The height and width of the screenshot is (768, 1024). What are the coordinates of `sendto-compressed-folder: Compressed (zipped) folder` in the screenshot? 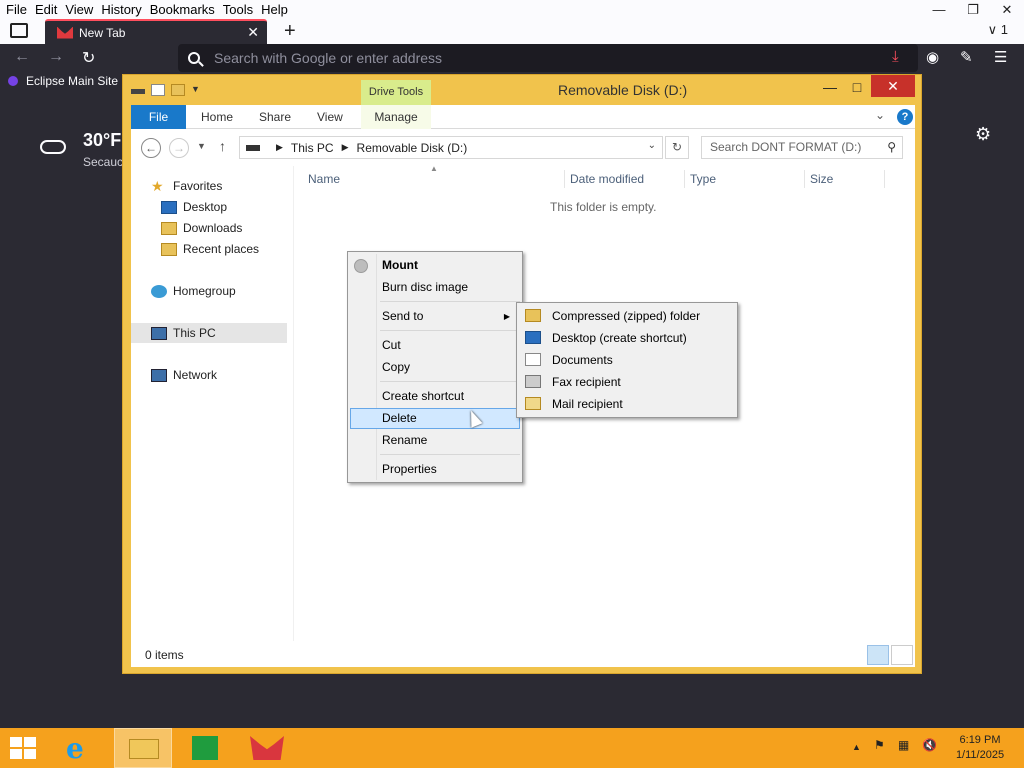 It's located at (627, 316).